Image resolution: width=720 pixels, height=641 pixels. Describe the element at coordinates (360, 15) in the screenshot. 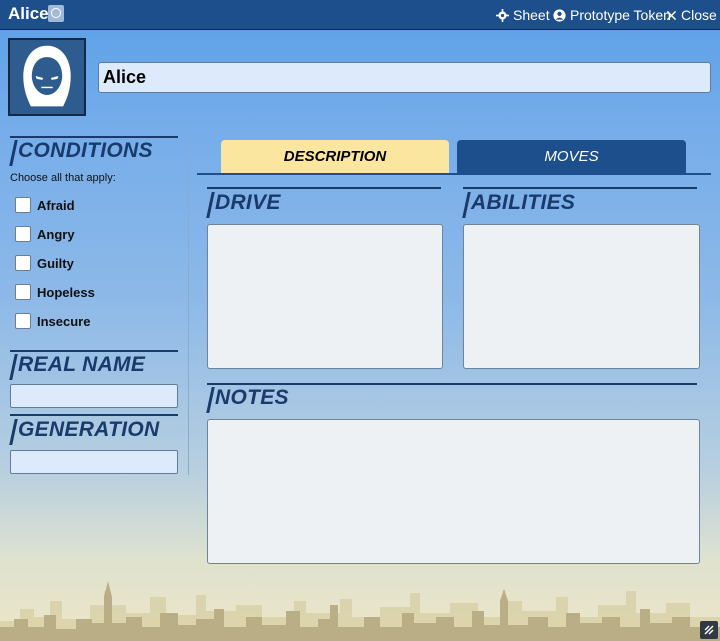

I see `window-header: Alice Sheet Prototype Token Close` at that location.